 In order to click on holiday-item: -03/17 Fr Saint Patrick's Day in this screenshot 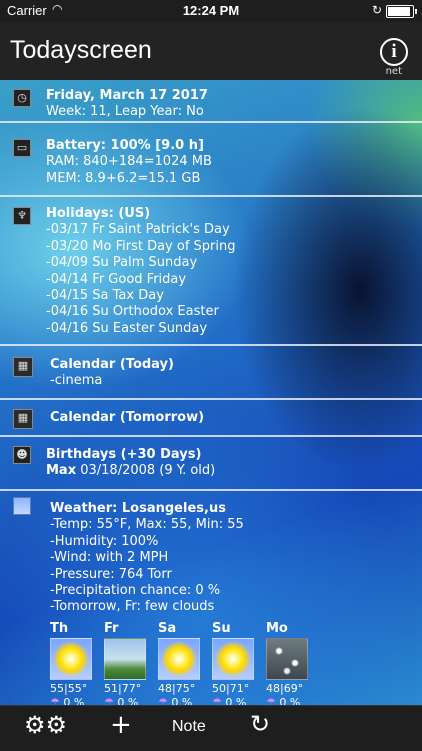, I will do `click(138, 230)`.